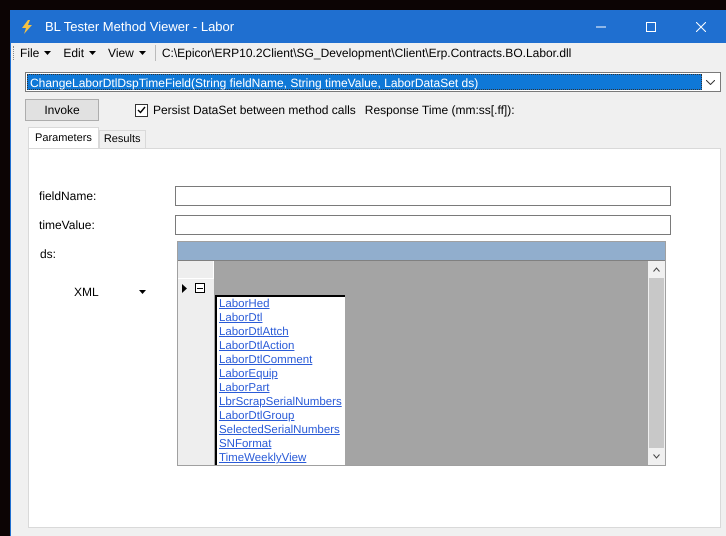 This screenshot has height=536, width=726. What do you see at coordinates (63, 137) in the screenshot?
I see `tab: Parameters` at bounding box center [63, 137].